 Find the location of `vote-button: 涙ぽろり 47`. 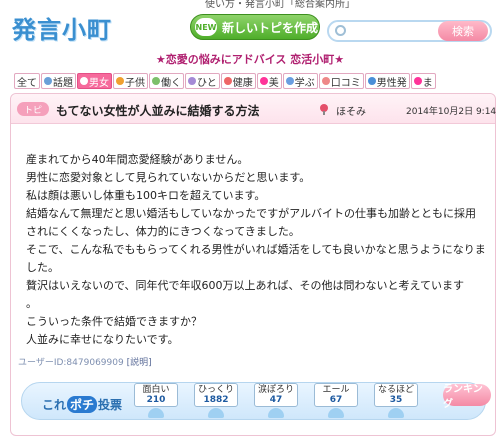

vote-button: 涙ぽろり 47 is located at coordinates (279, 400).